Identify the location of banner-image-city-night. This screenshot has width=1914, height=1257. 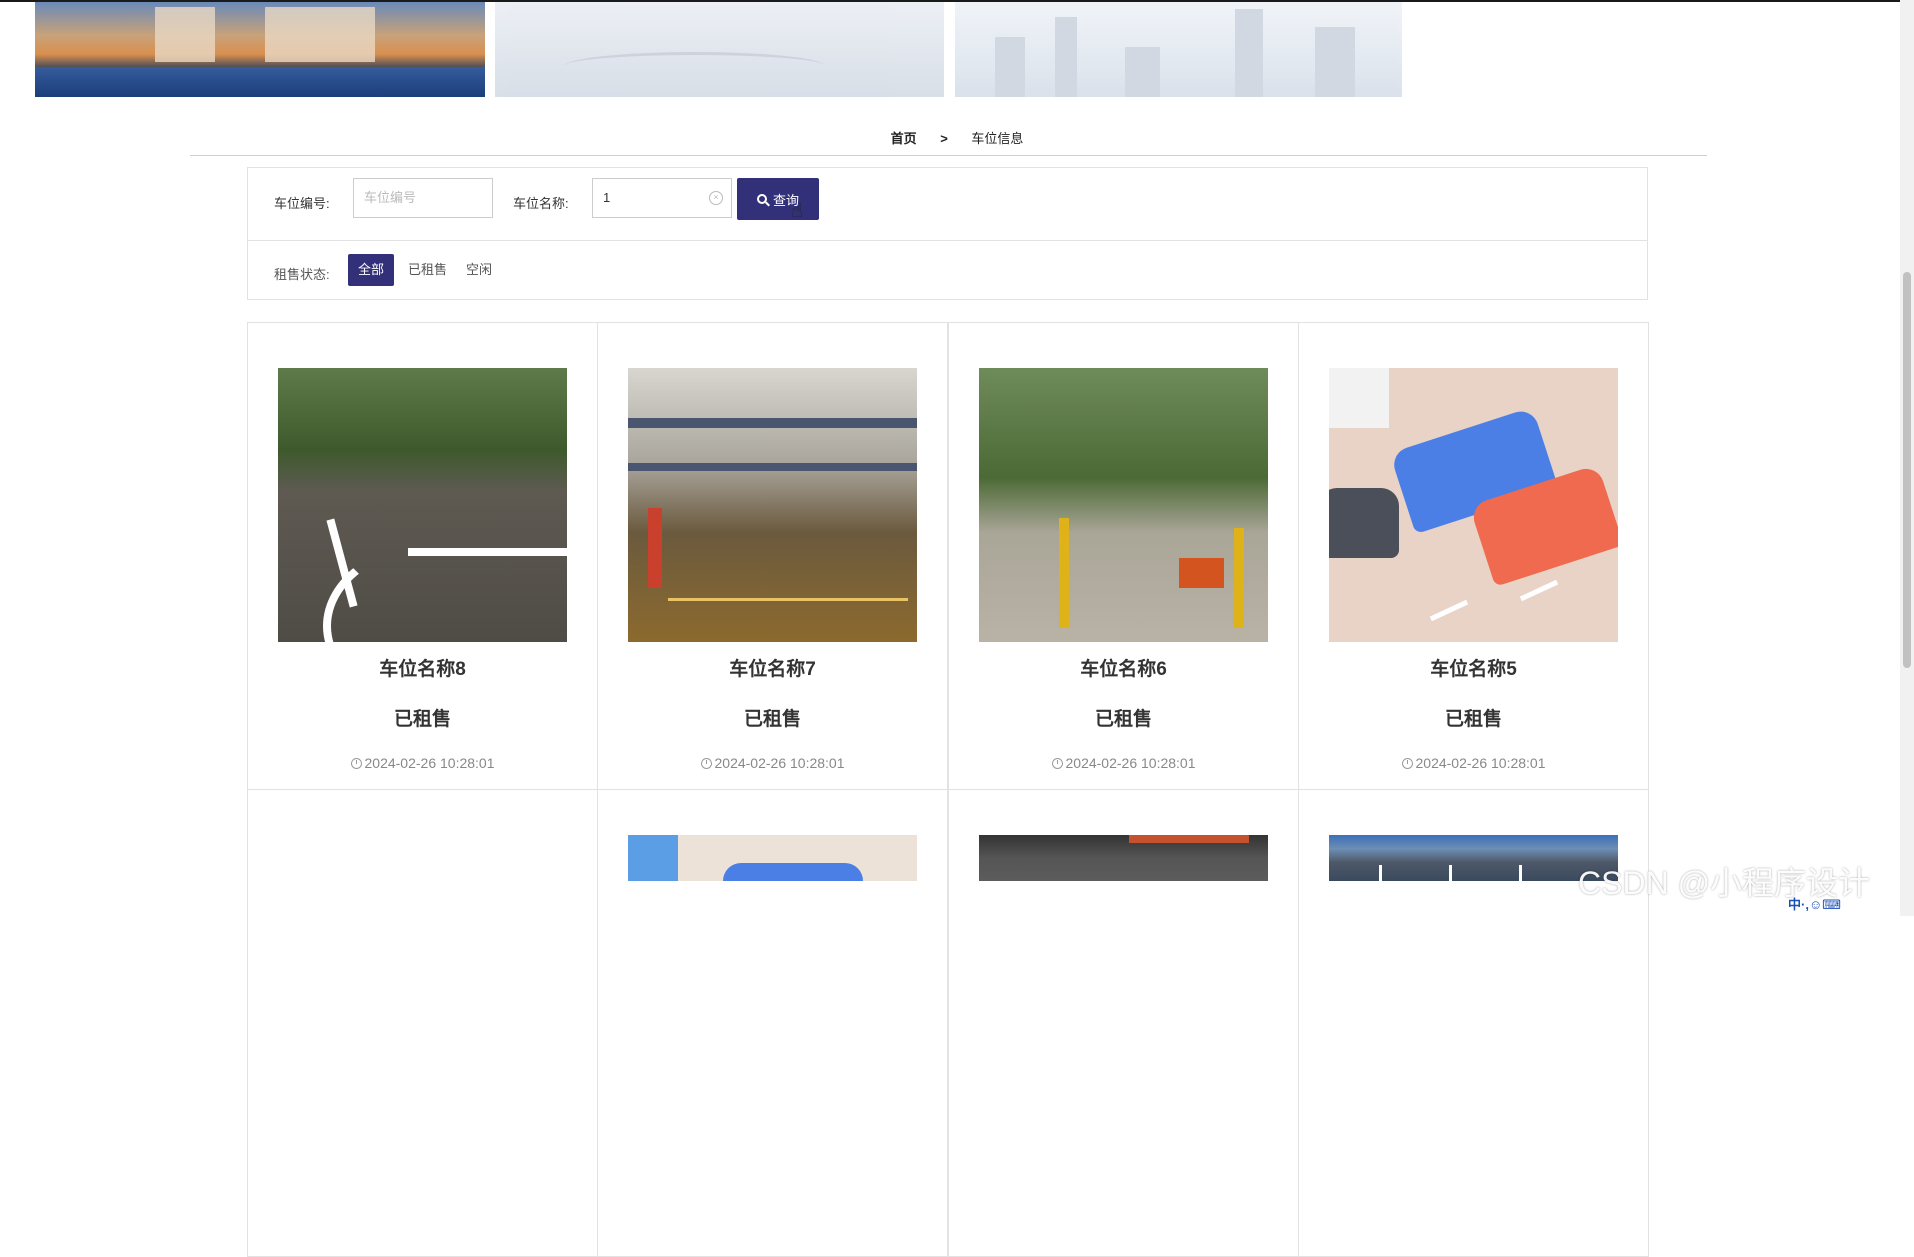
(260, 49).